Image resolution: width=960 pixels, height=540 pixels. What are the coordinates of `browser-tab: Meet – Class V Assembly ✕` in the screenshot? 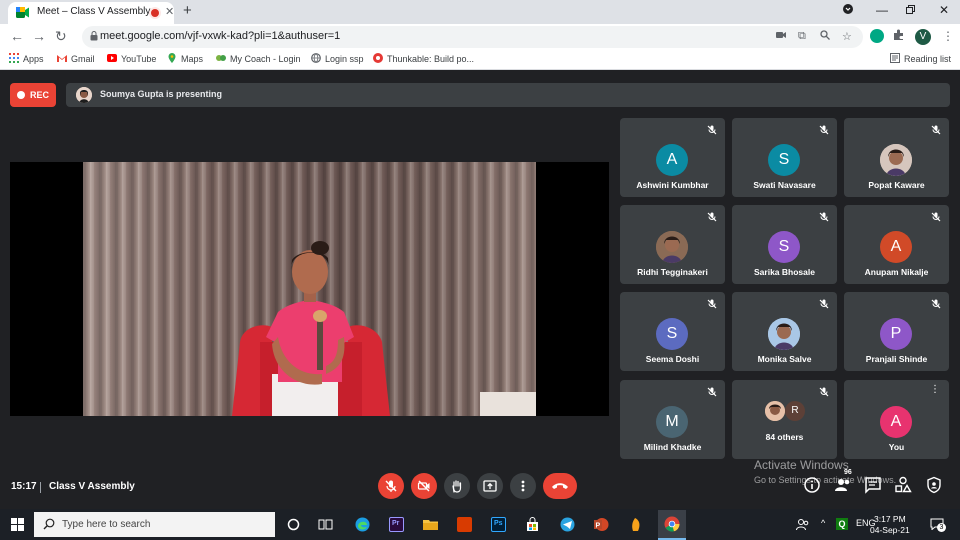 It's located at (91, 13).